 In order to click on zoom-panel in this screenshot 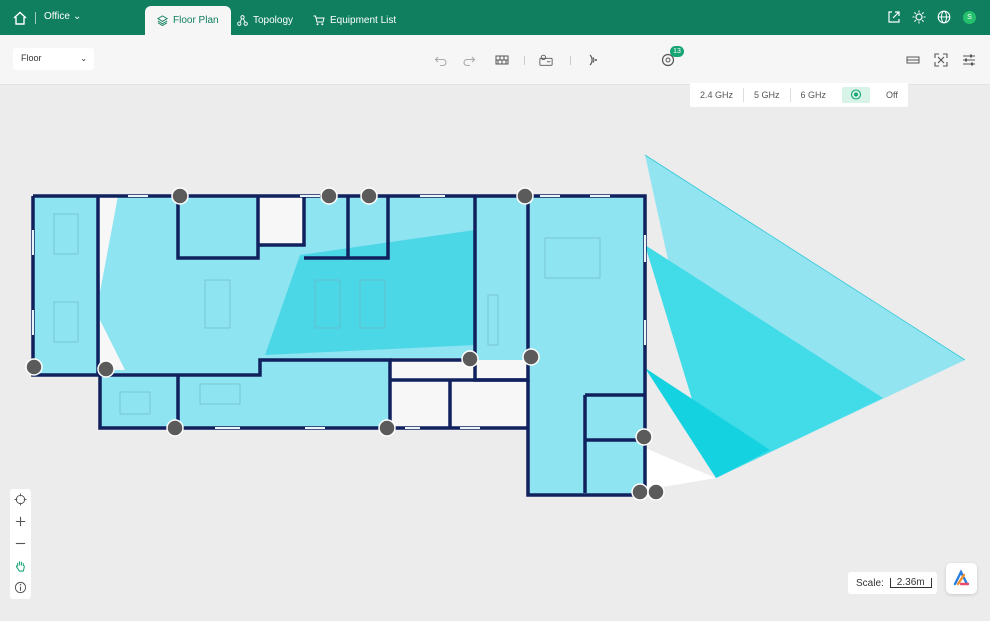, I will do `click(20, 544)`.